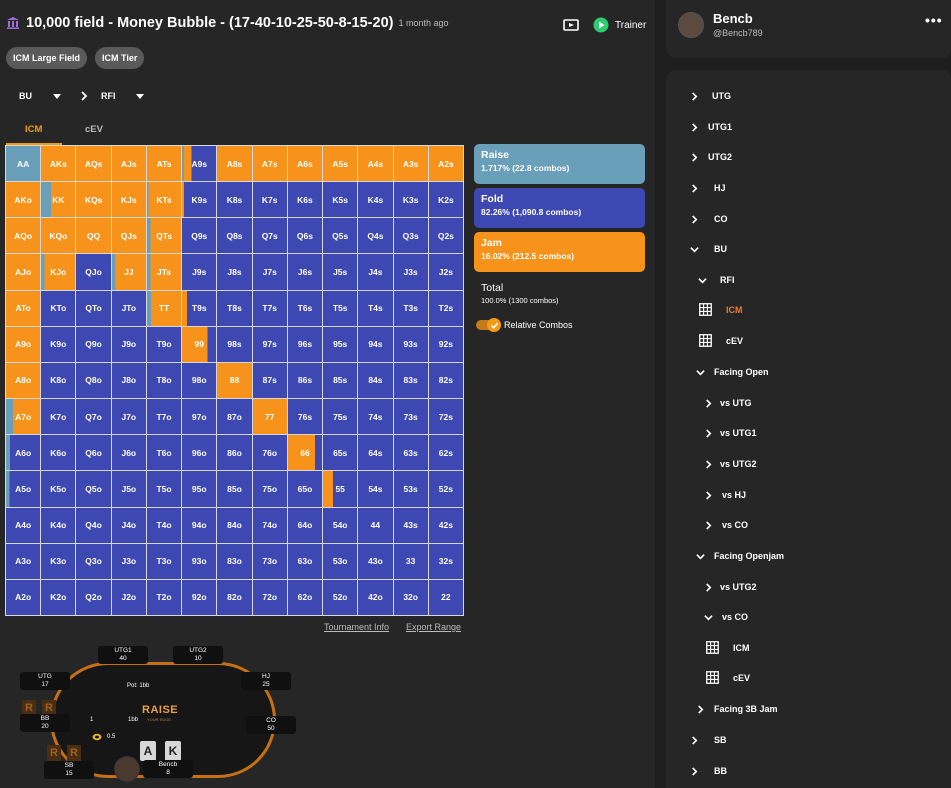 This screenshot has height=788, width=951. I want to click on legend-raise: Raise 1.717% (22.8 combos), so click(559, 164).